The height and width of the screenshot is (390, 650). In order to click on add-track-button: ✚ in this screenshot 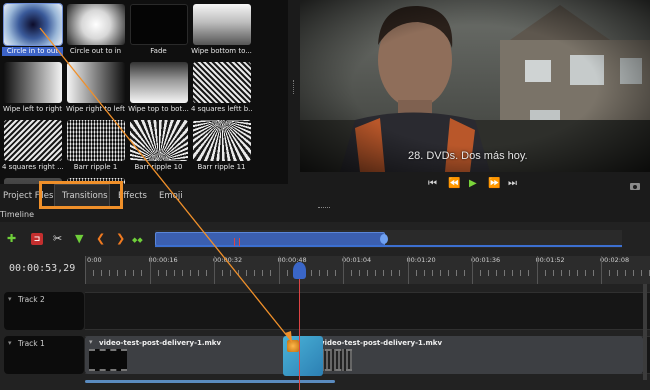, I will do `click(11, 238)`.